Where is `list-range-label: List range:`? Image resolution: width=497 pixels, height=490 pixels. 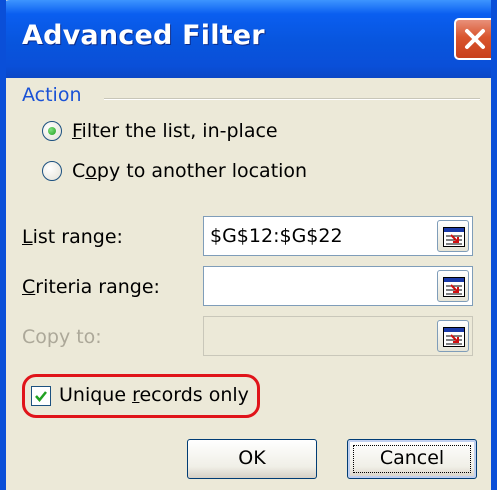
list-range-label: List range: is located at coordinates (72, 237).